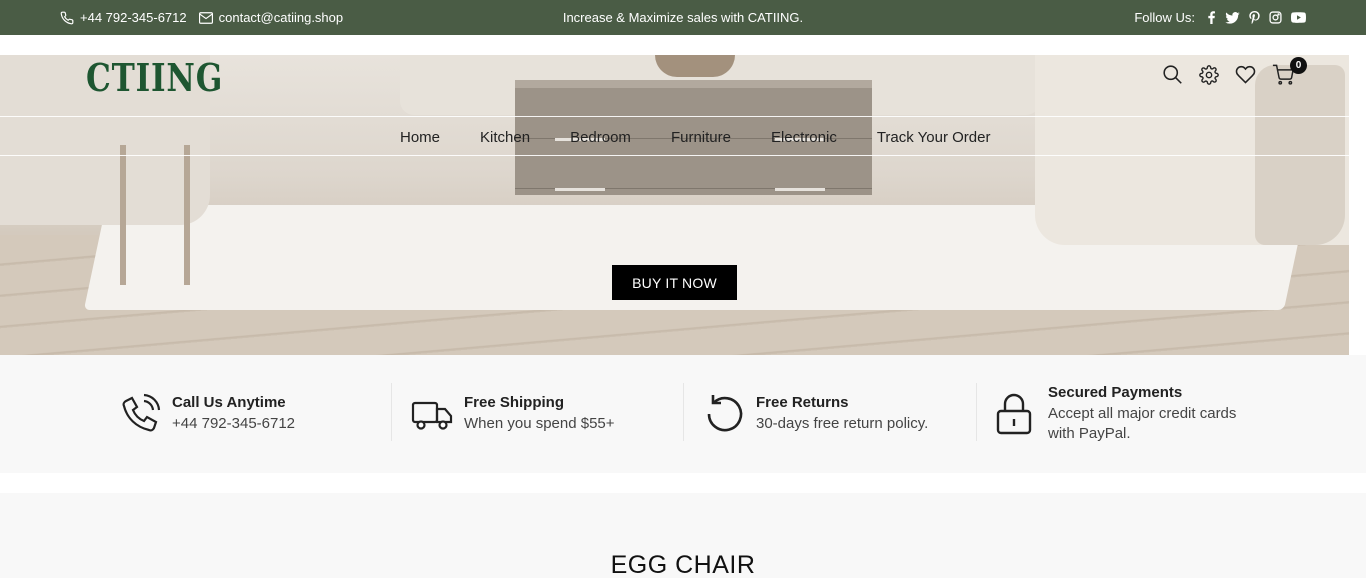 Image resolution: width=1366 pixels, height=578 pixels. Describe the element at coordinates (1115, 392) in the screenshot. I see `feature-title: Secured Payments` at that location.